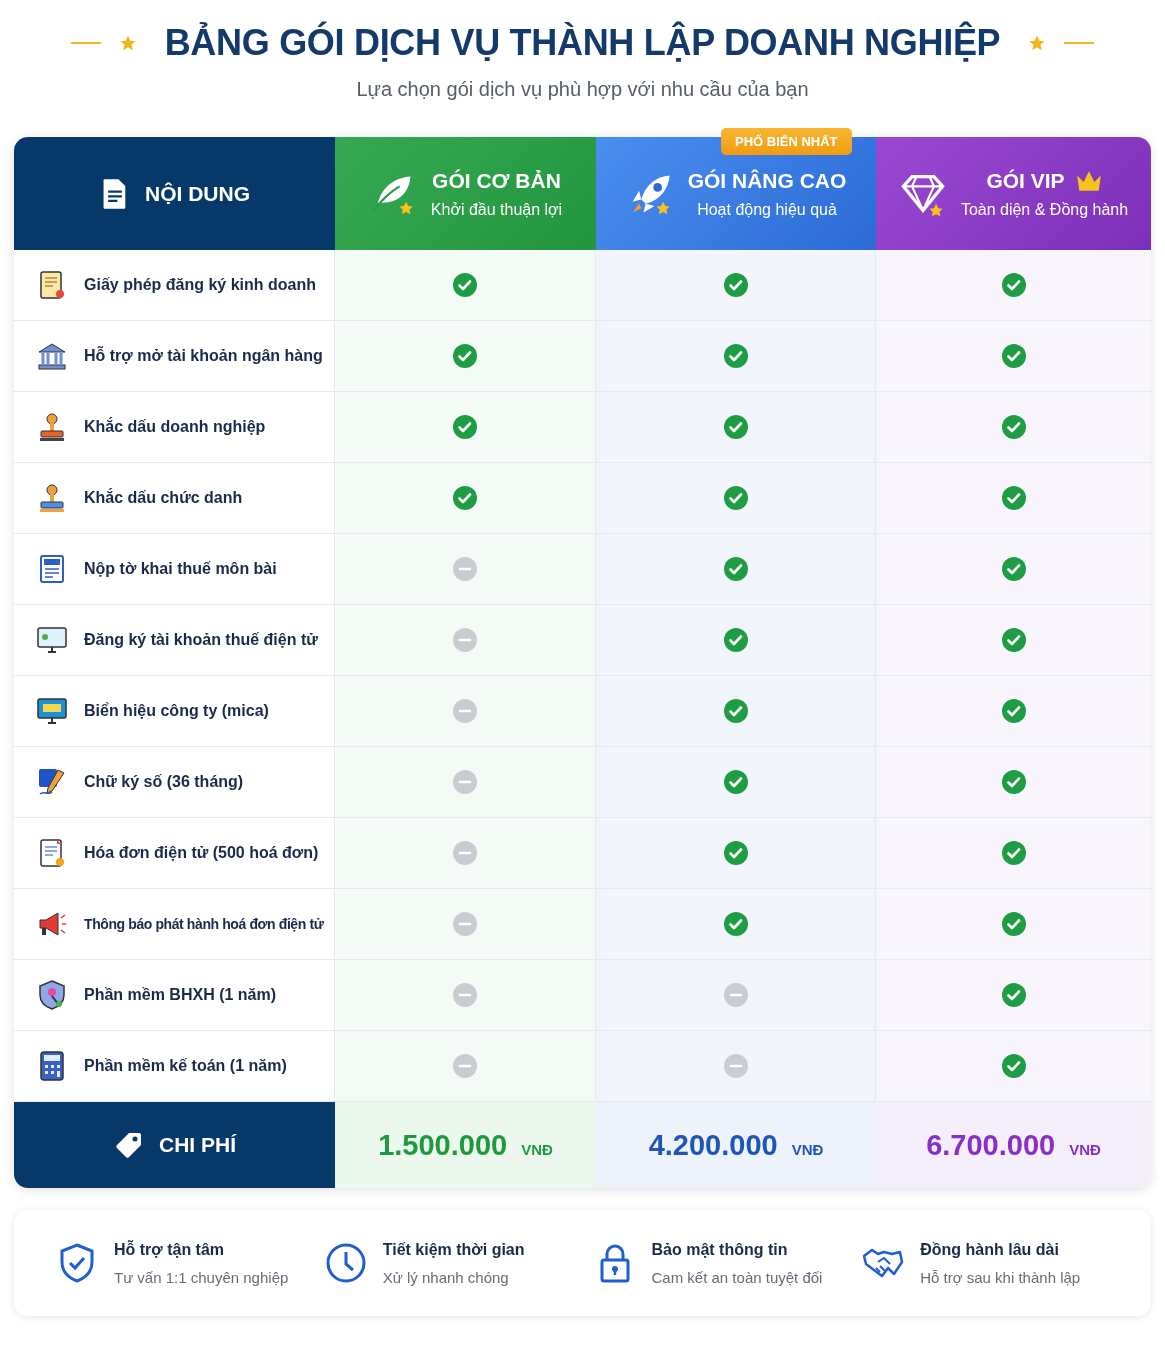 This screenshot has height=1350, width=1165. I want to click on benefit-text: Hỗ trợ sau khi thành lập, so click(1000, 1277).